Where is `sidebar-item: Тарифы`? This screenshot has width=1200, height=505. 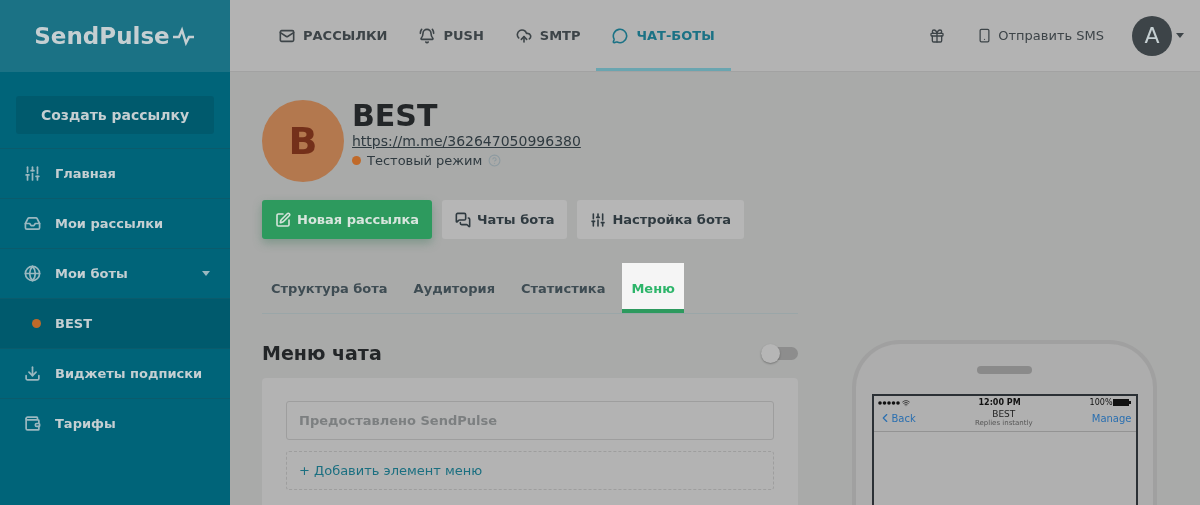
sidebar-item: Тарифы is located at coordinates (115, 423).